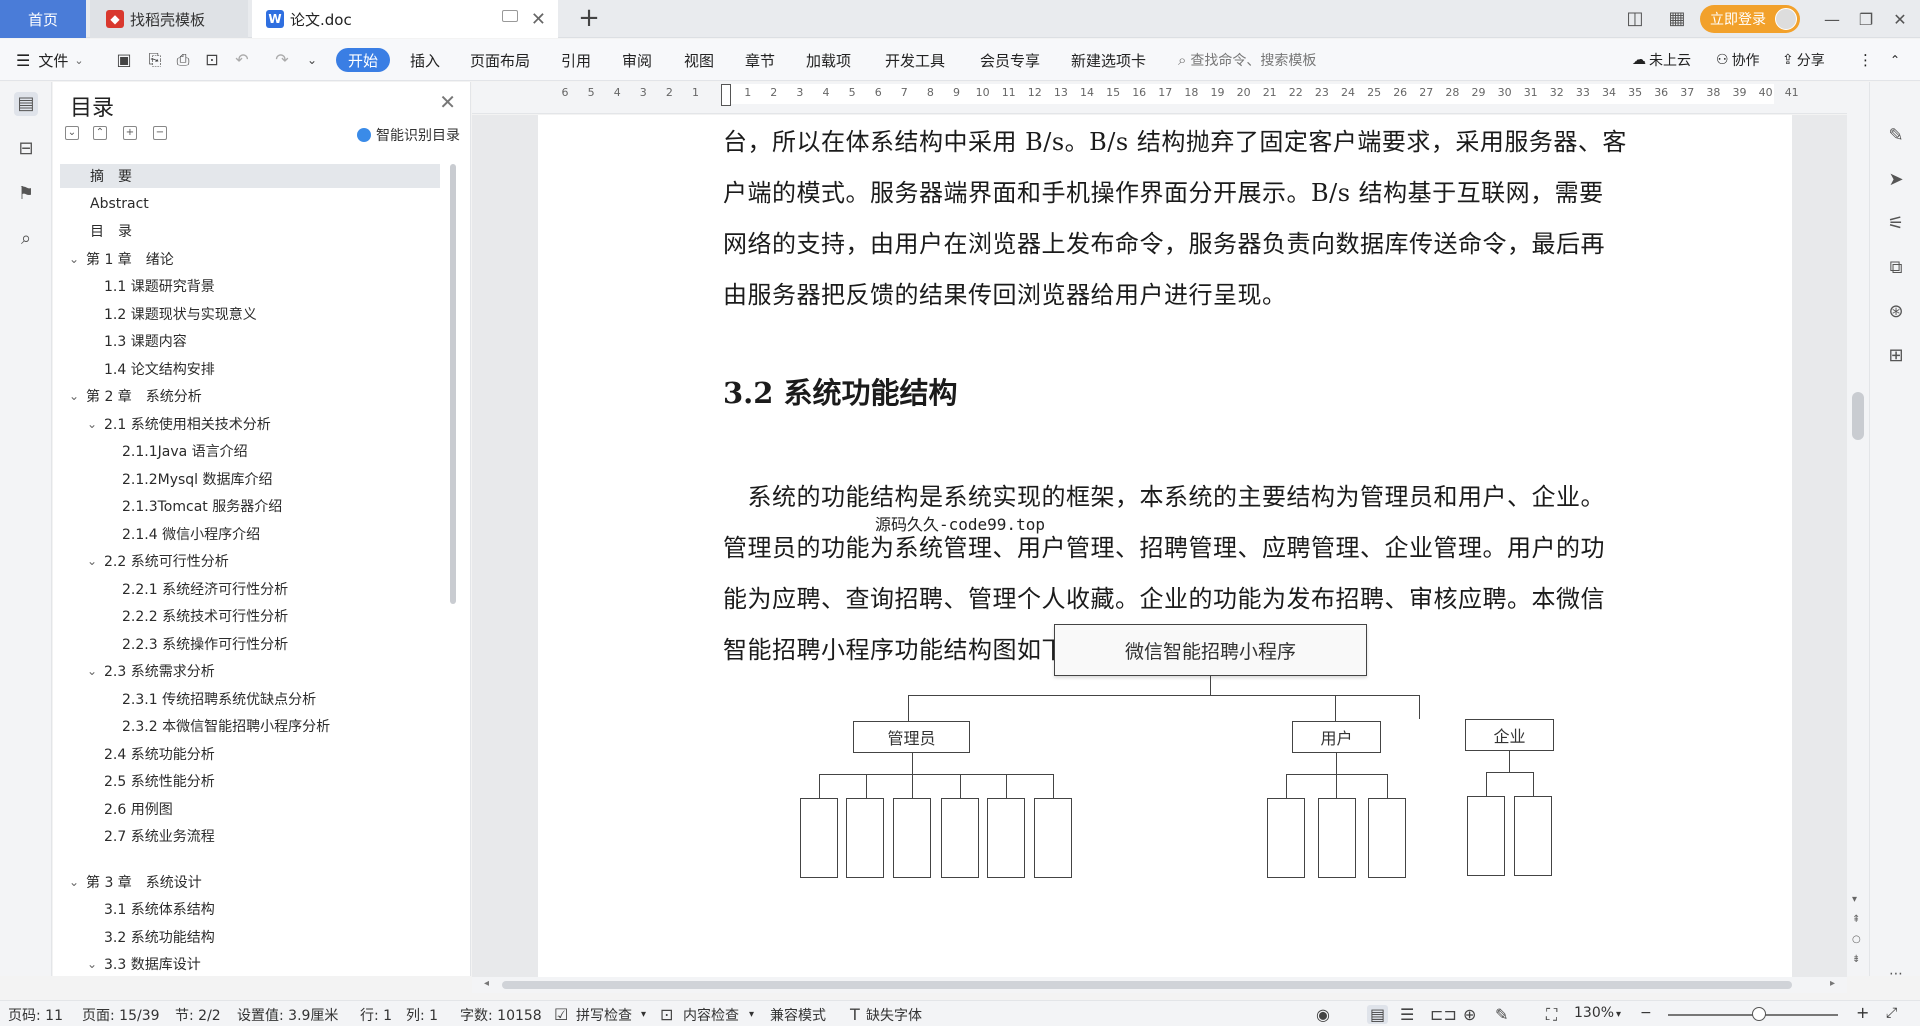 The height and width of the screenshot is (1026, 1920). I want to click on missing-font-button: 缺失字体, so click(894, 1015).